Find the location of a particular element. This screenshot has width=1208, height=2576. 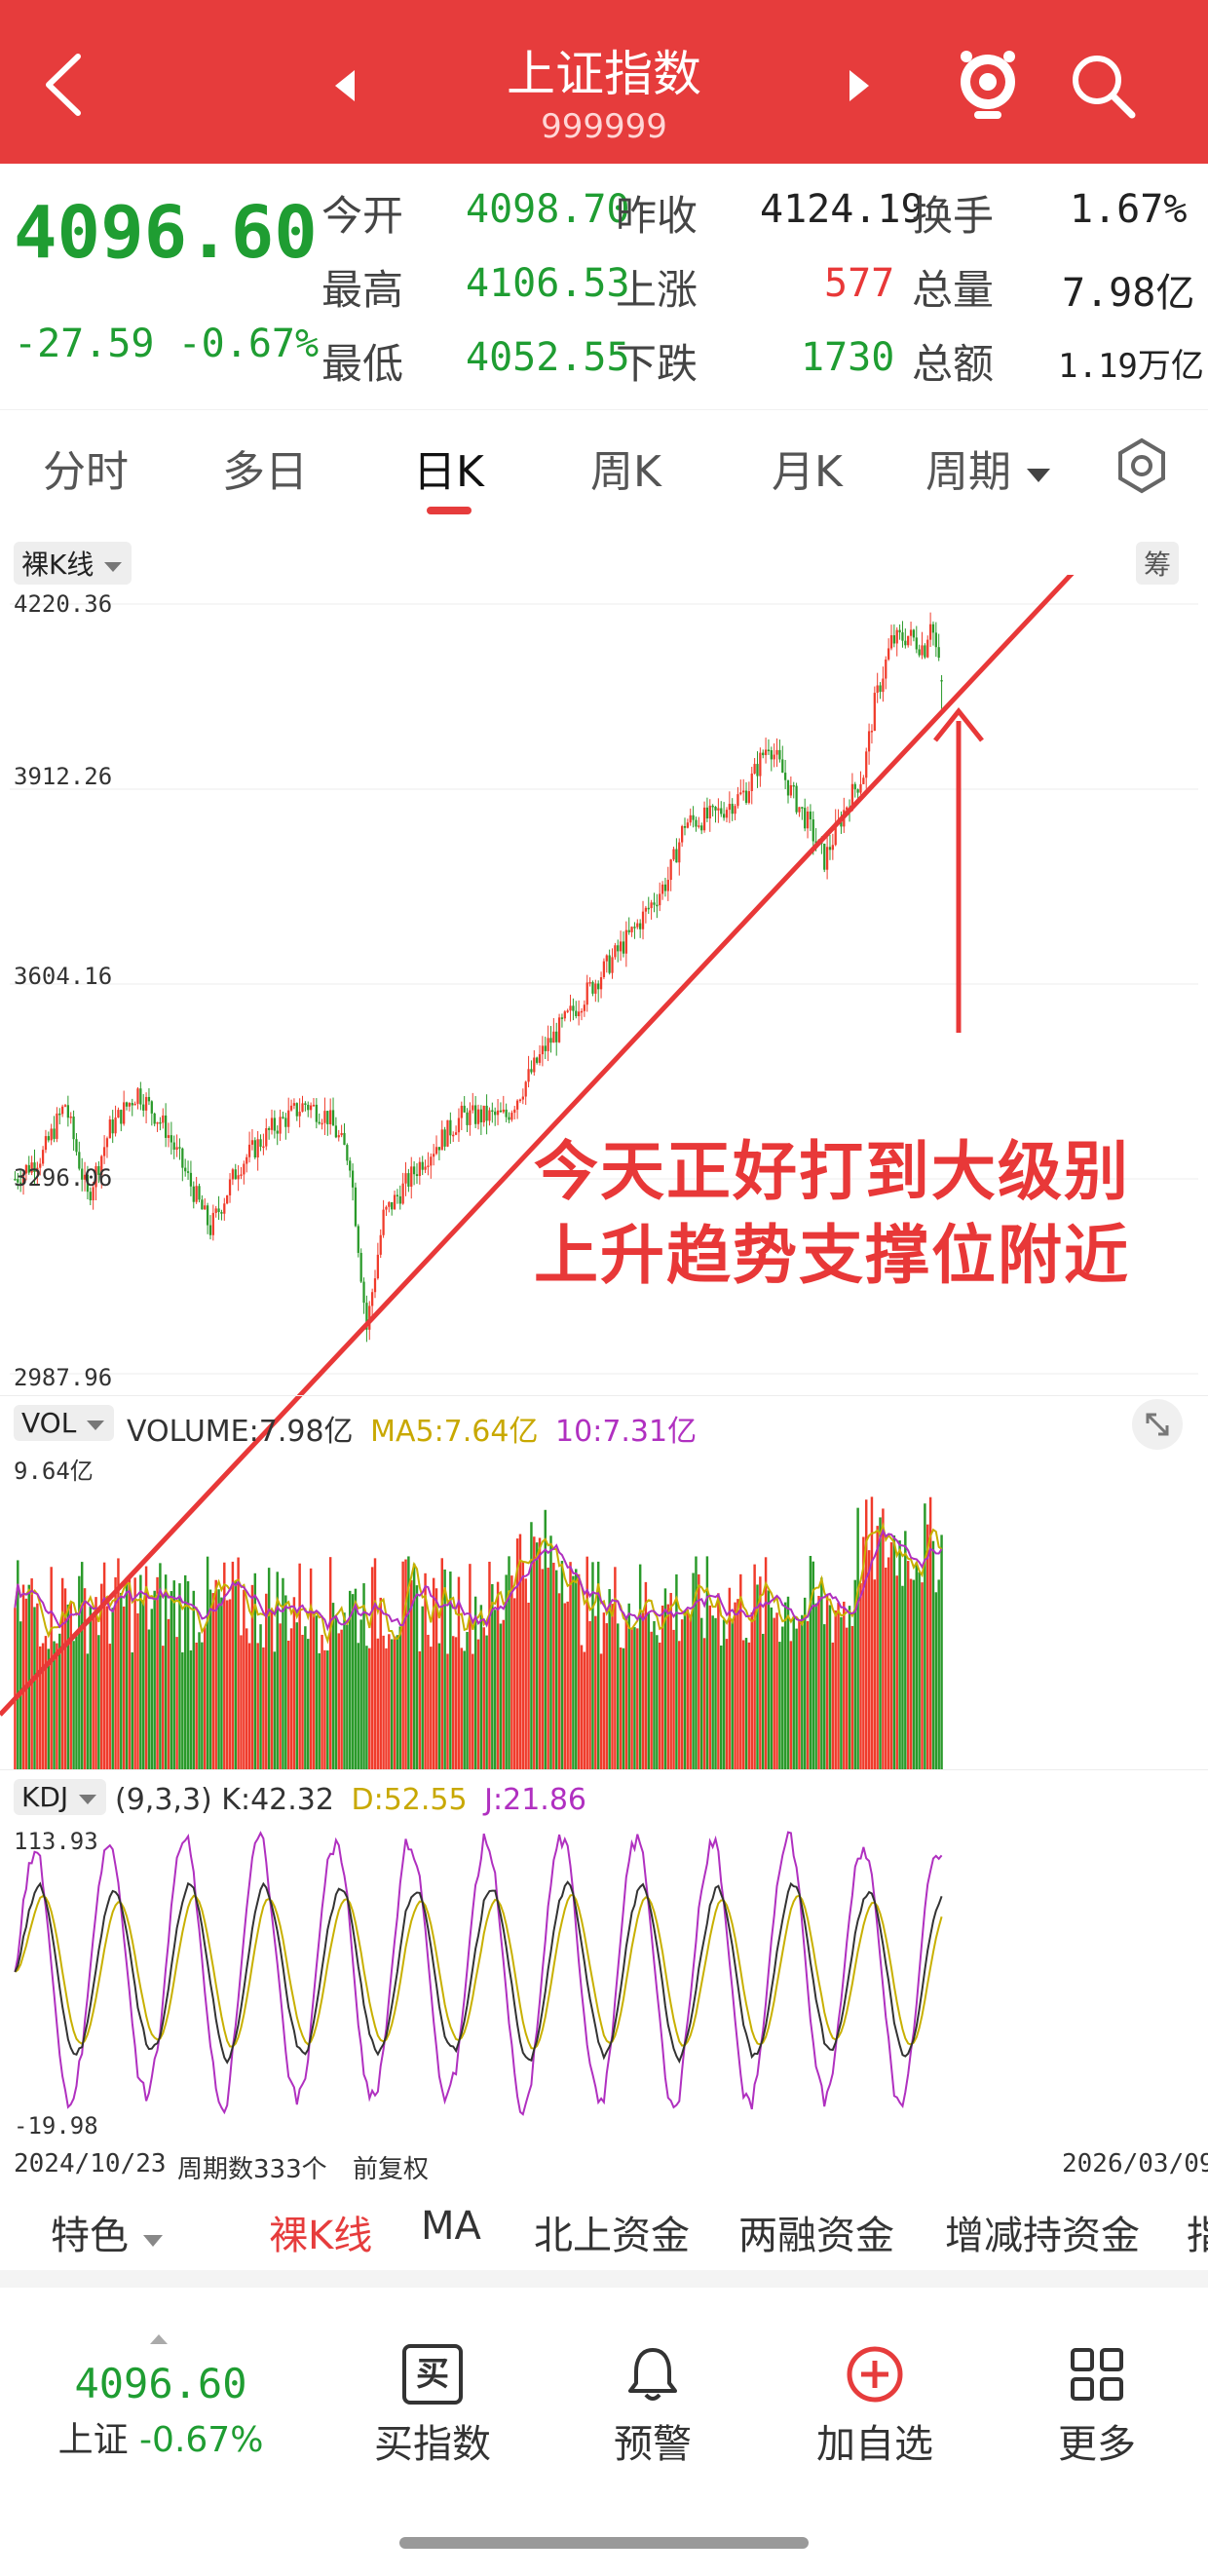

settings-icon is located at coordinates (1142, 465).